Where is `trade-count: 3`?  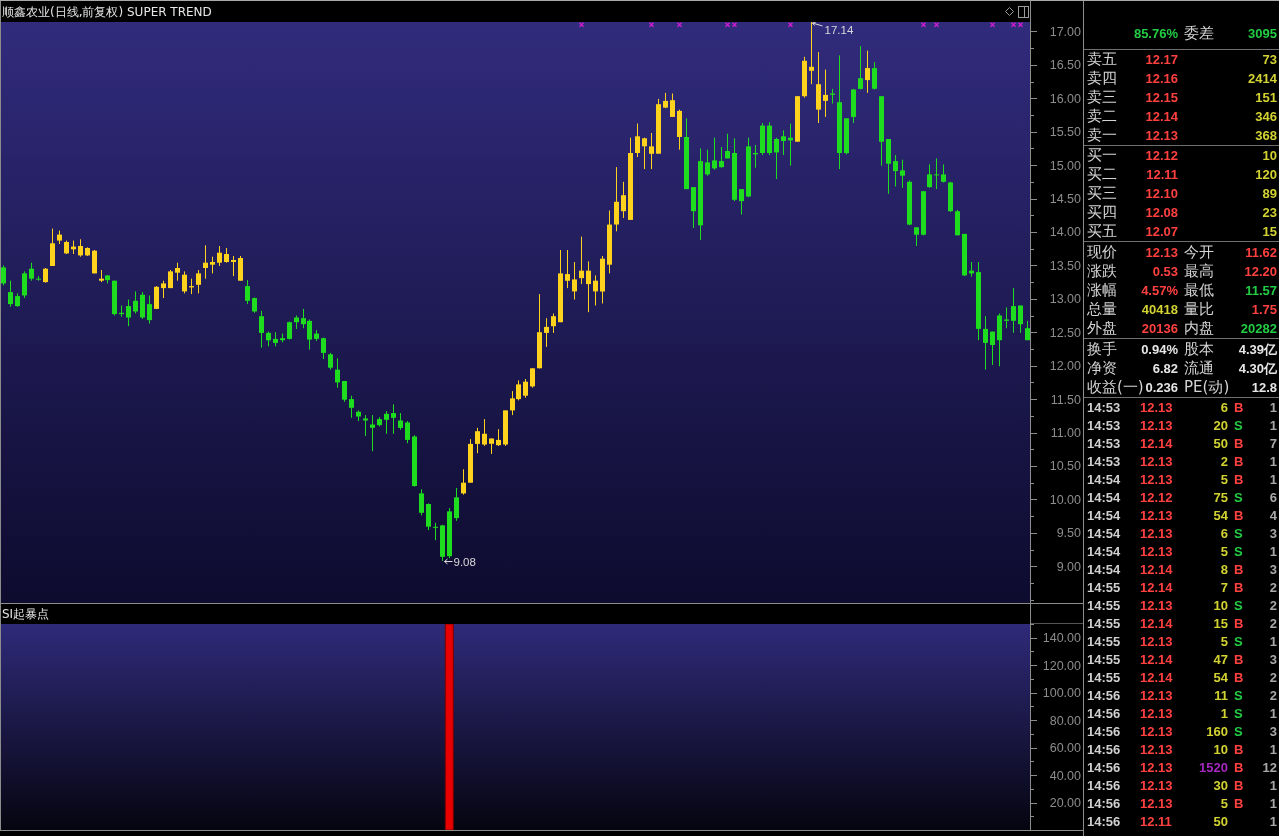
trade-count: 3 is located at coordinates (1272, 660).